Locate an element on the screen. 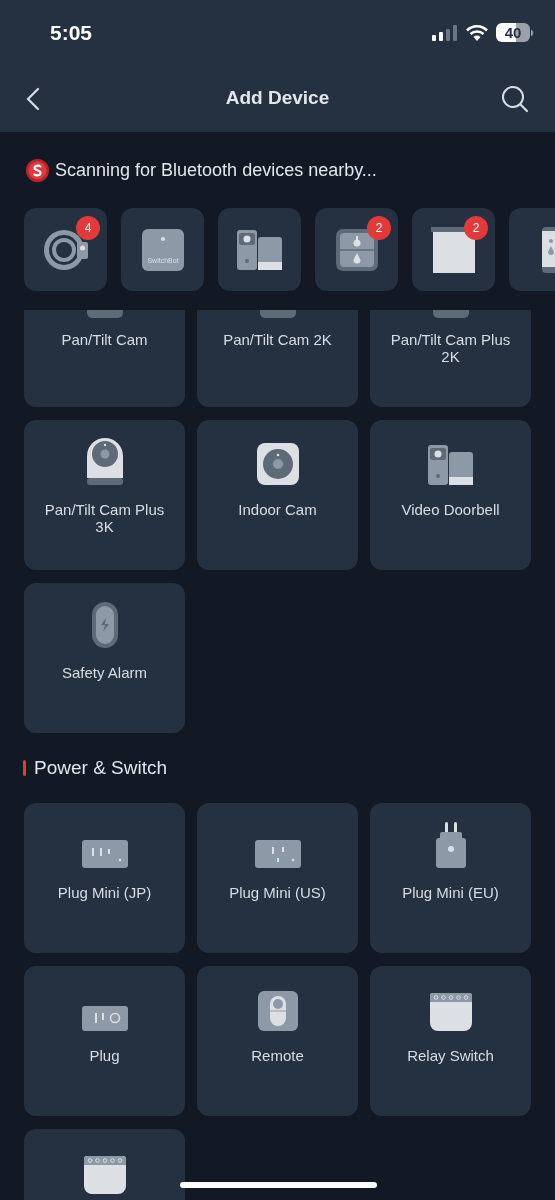 The width and height of the screenshot is (555, 1200). nearby-device: 4 is located at coordinates (65, 249).